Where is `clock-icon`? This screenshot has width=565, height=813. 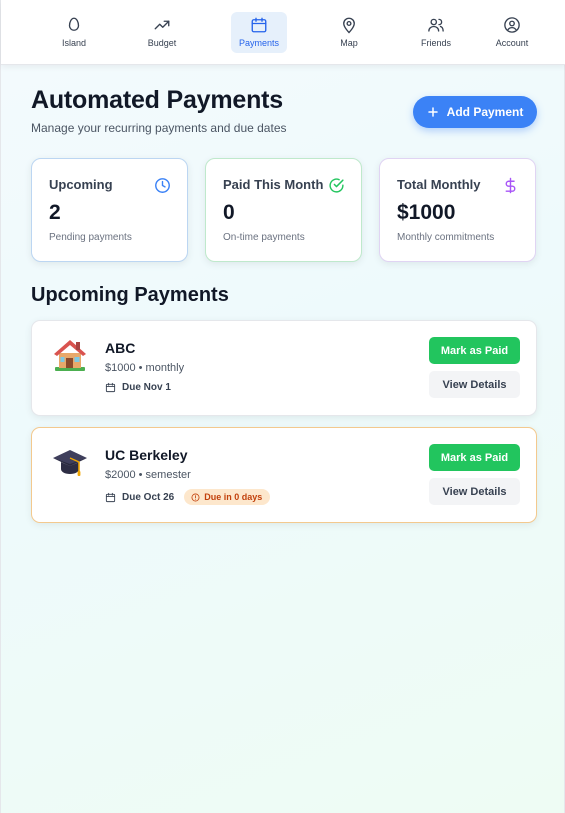
clock-icon is located at coordinates (162, 185).